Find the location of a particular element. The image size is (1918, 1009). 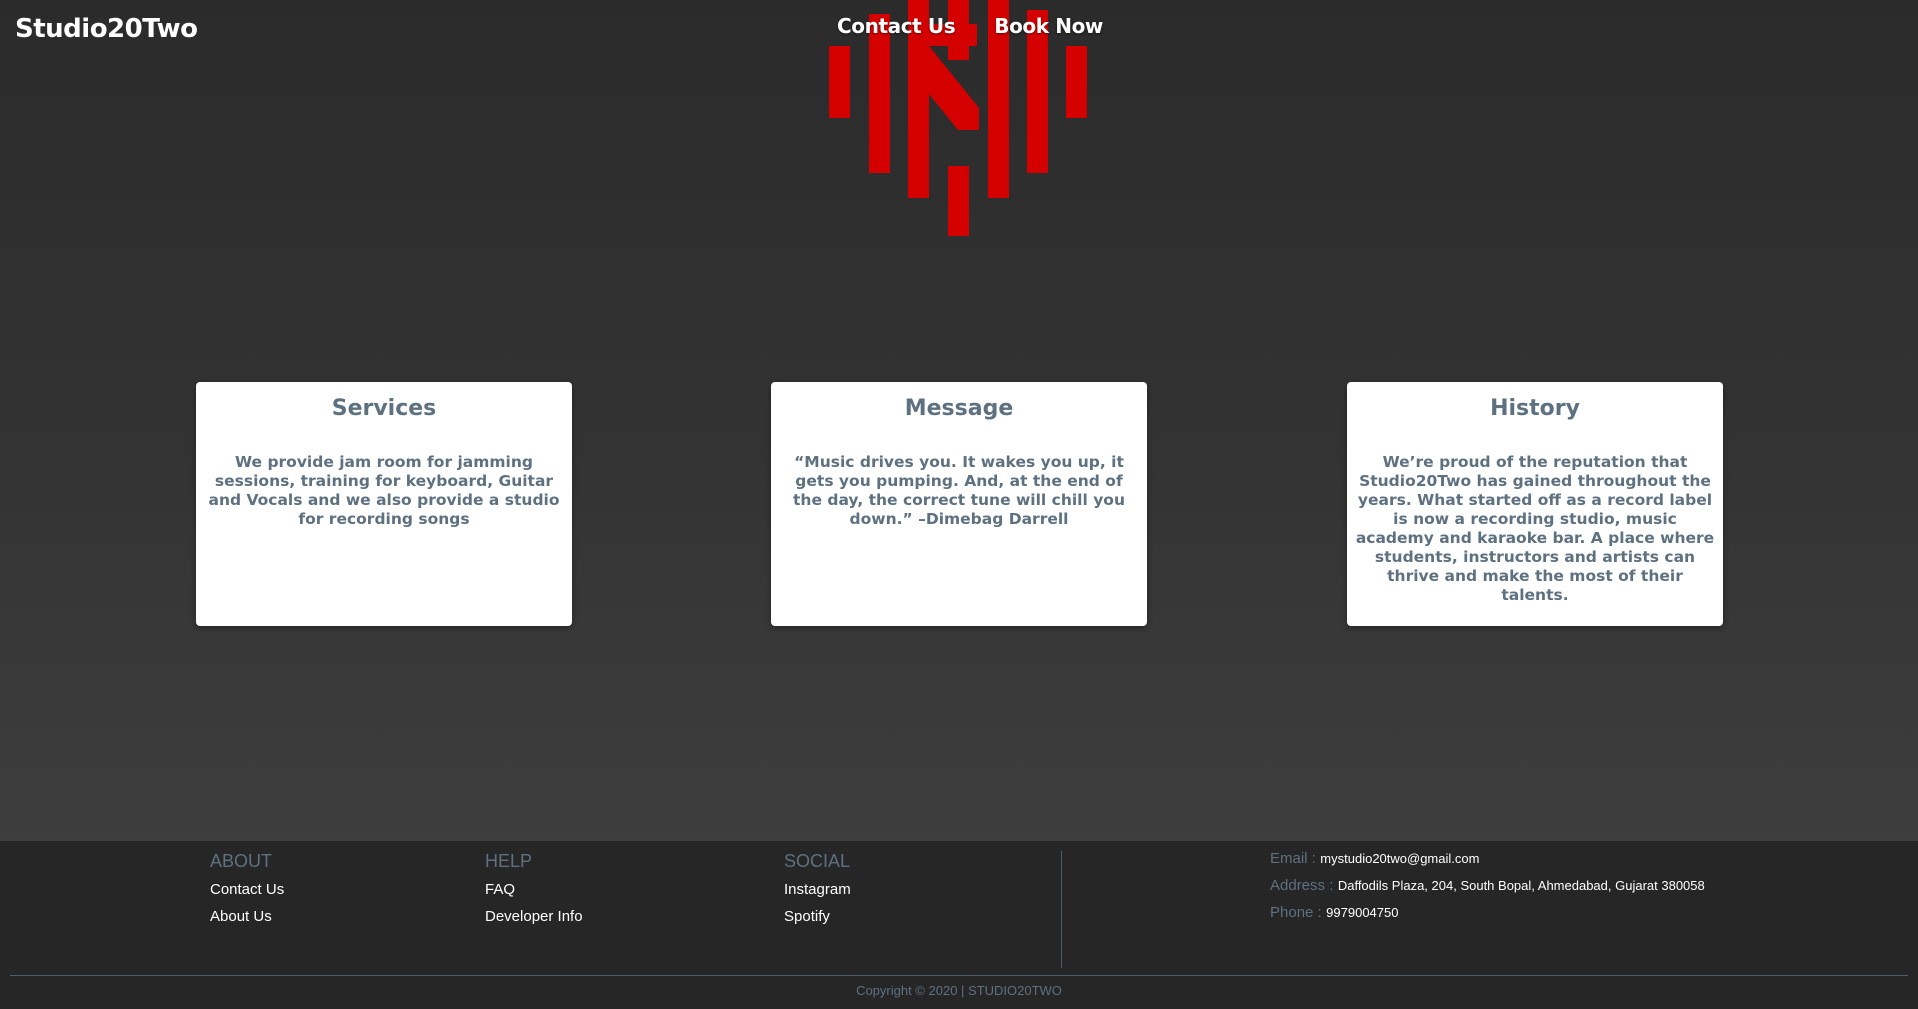

contact-phone-row: Phone : 9979004750 is located at coordinates (1487, 913).